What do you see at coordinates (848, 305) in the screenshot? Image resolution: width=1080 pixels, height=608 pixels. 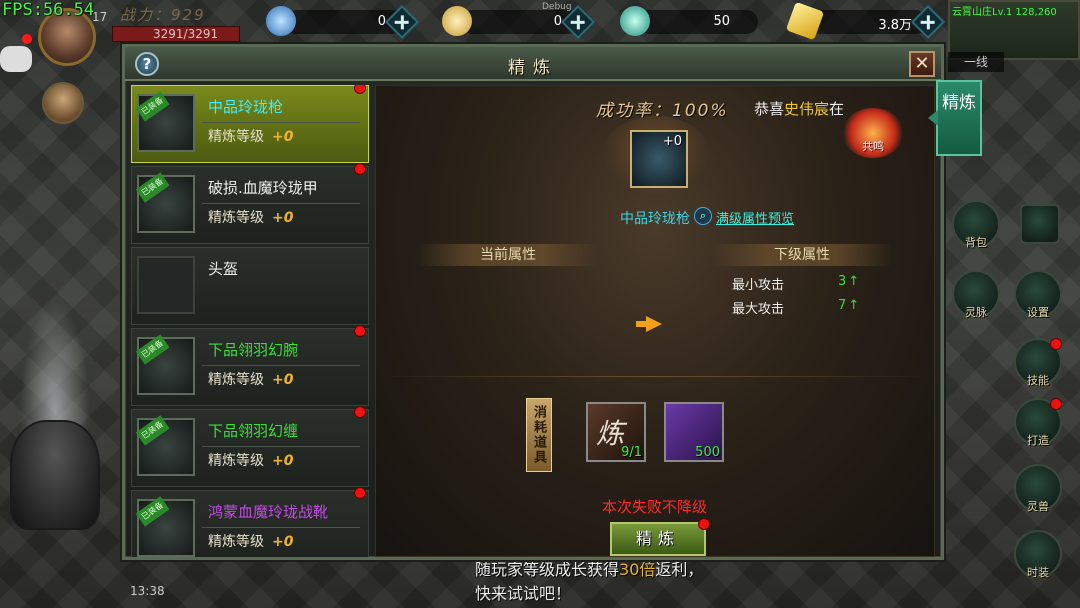 I see `attr-value: 7` at bounding box center [848, 305].